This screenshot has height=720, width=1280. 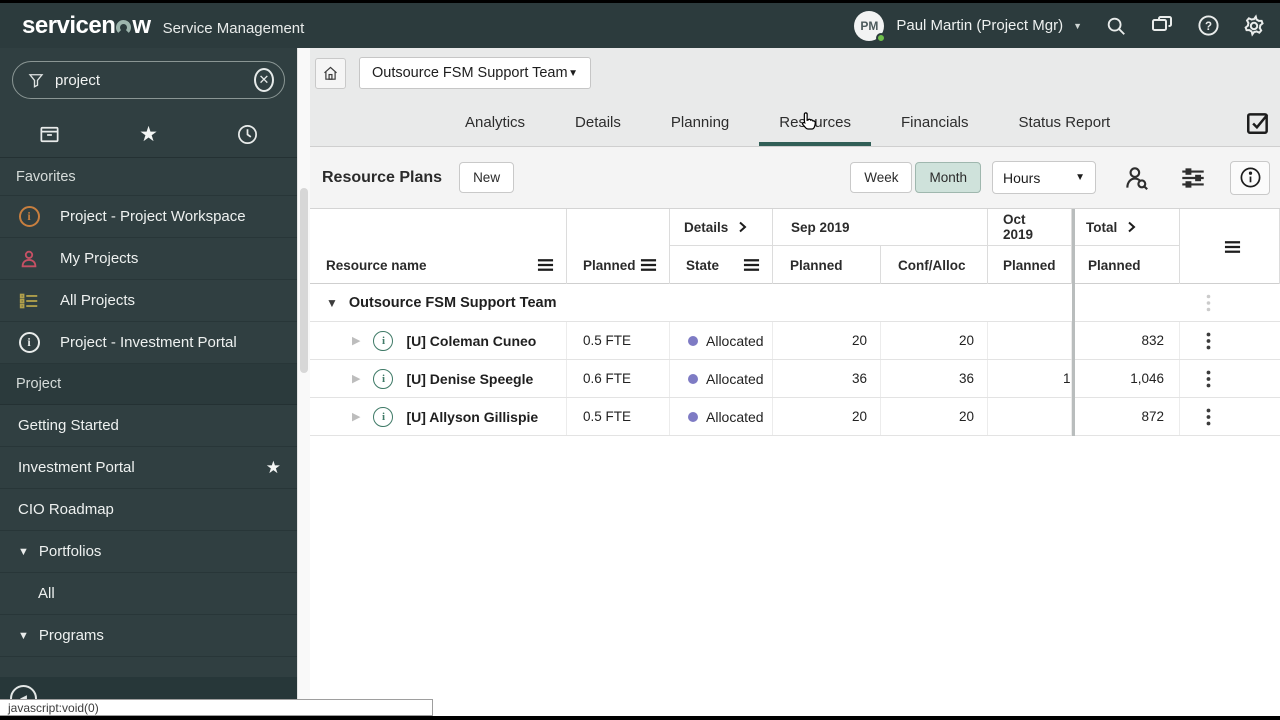 What do you see at coordinates (471, 341) in the screenshot?
I see `resource-name: [U] Coleman Cuneo` at bounding box center [471, 341].